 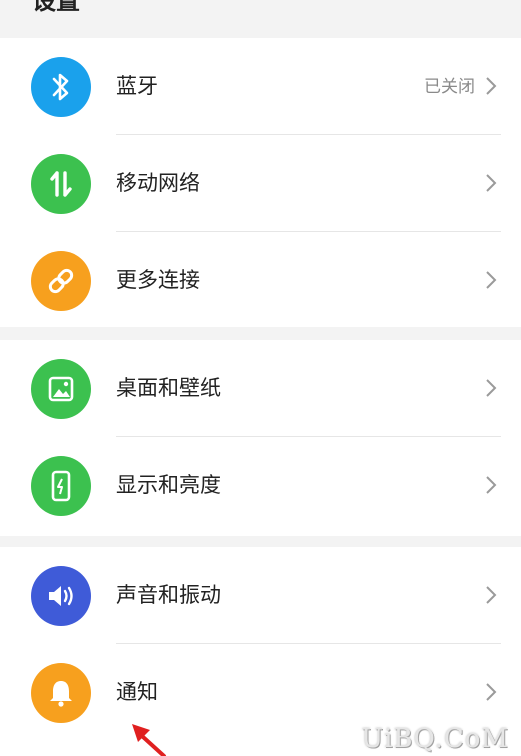 I want to click on settings-item-display-brightness: 显示和亮度, so click(x=260, y=485).